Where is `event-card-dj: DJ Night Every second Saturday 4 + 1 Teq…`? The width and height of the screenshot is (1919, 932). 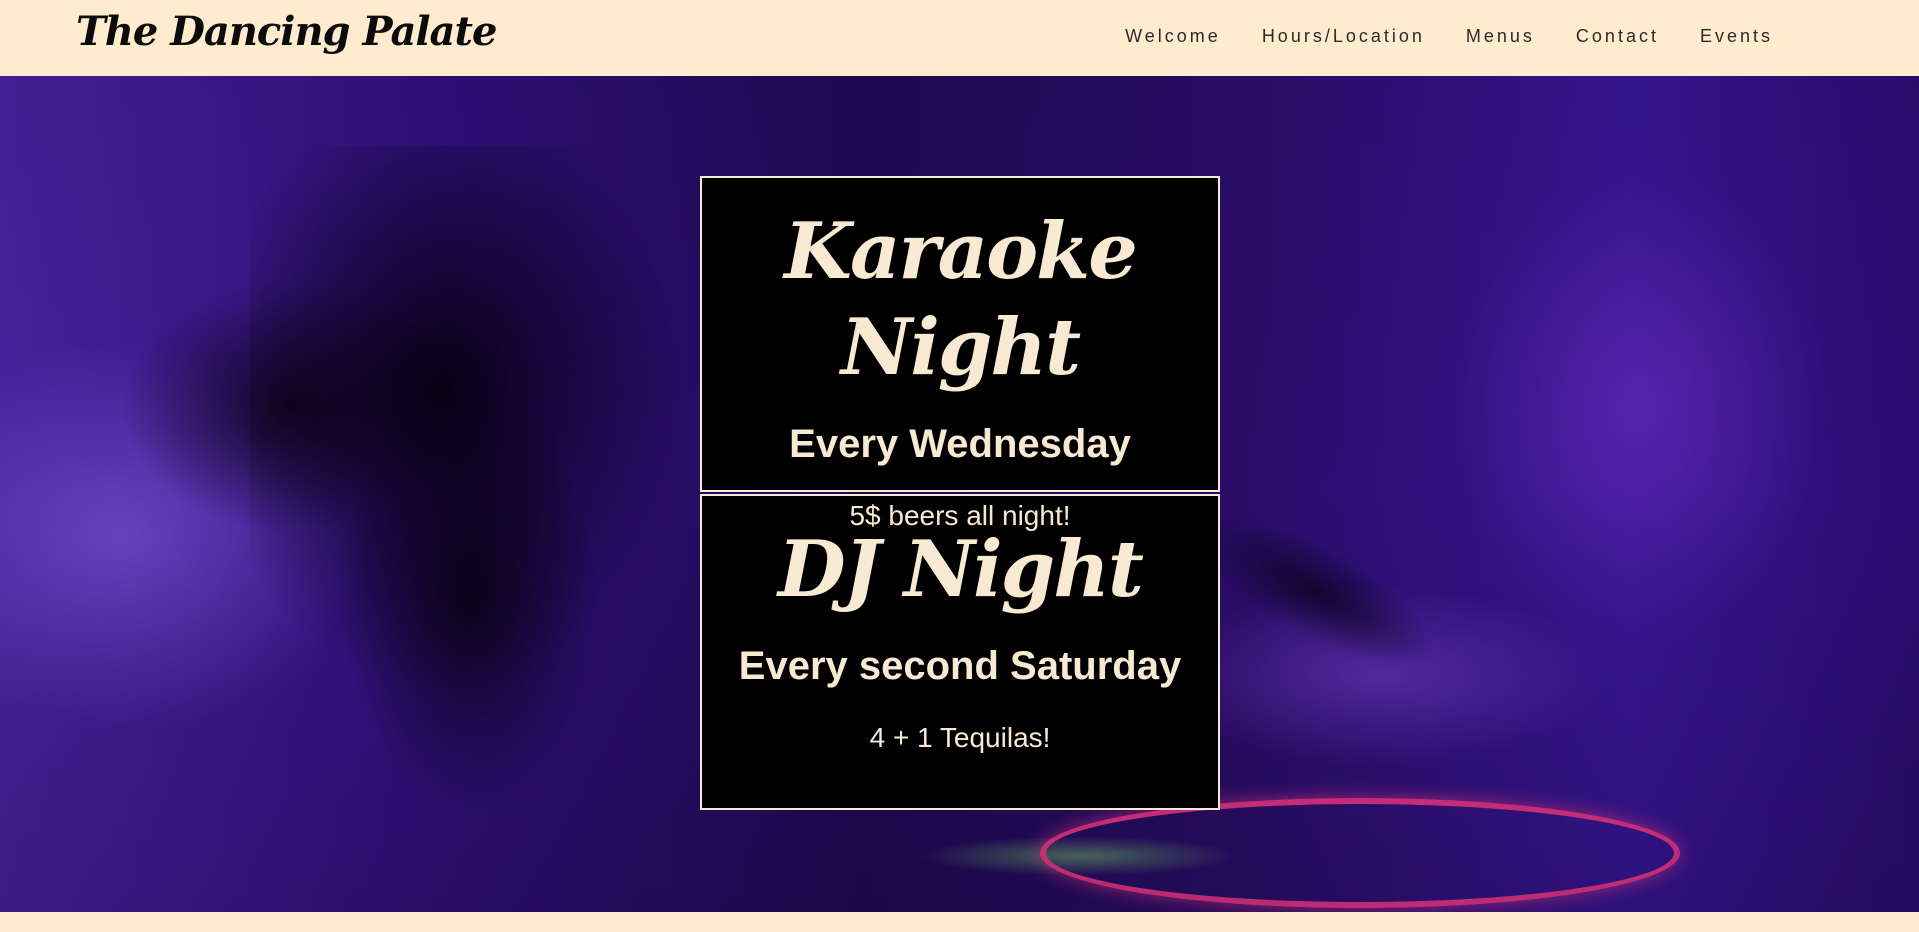
event-card-dj: DJ Night Every second Saturday 4 + 1 Teq… is located at coordinates (960, 652).